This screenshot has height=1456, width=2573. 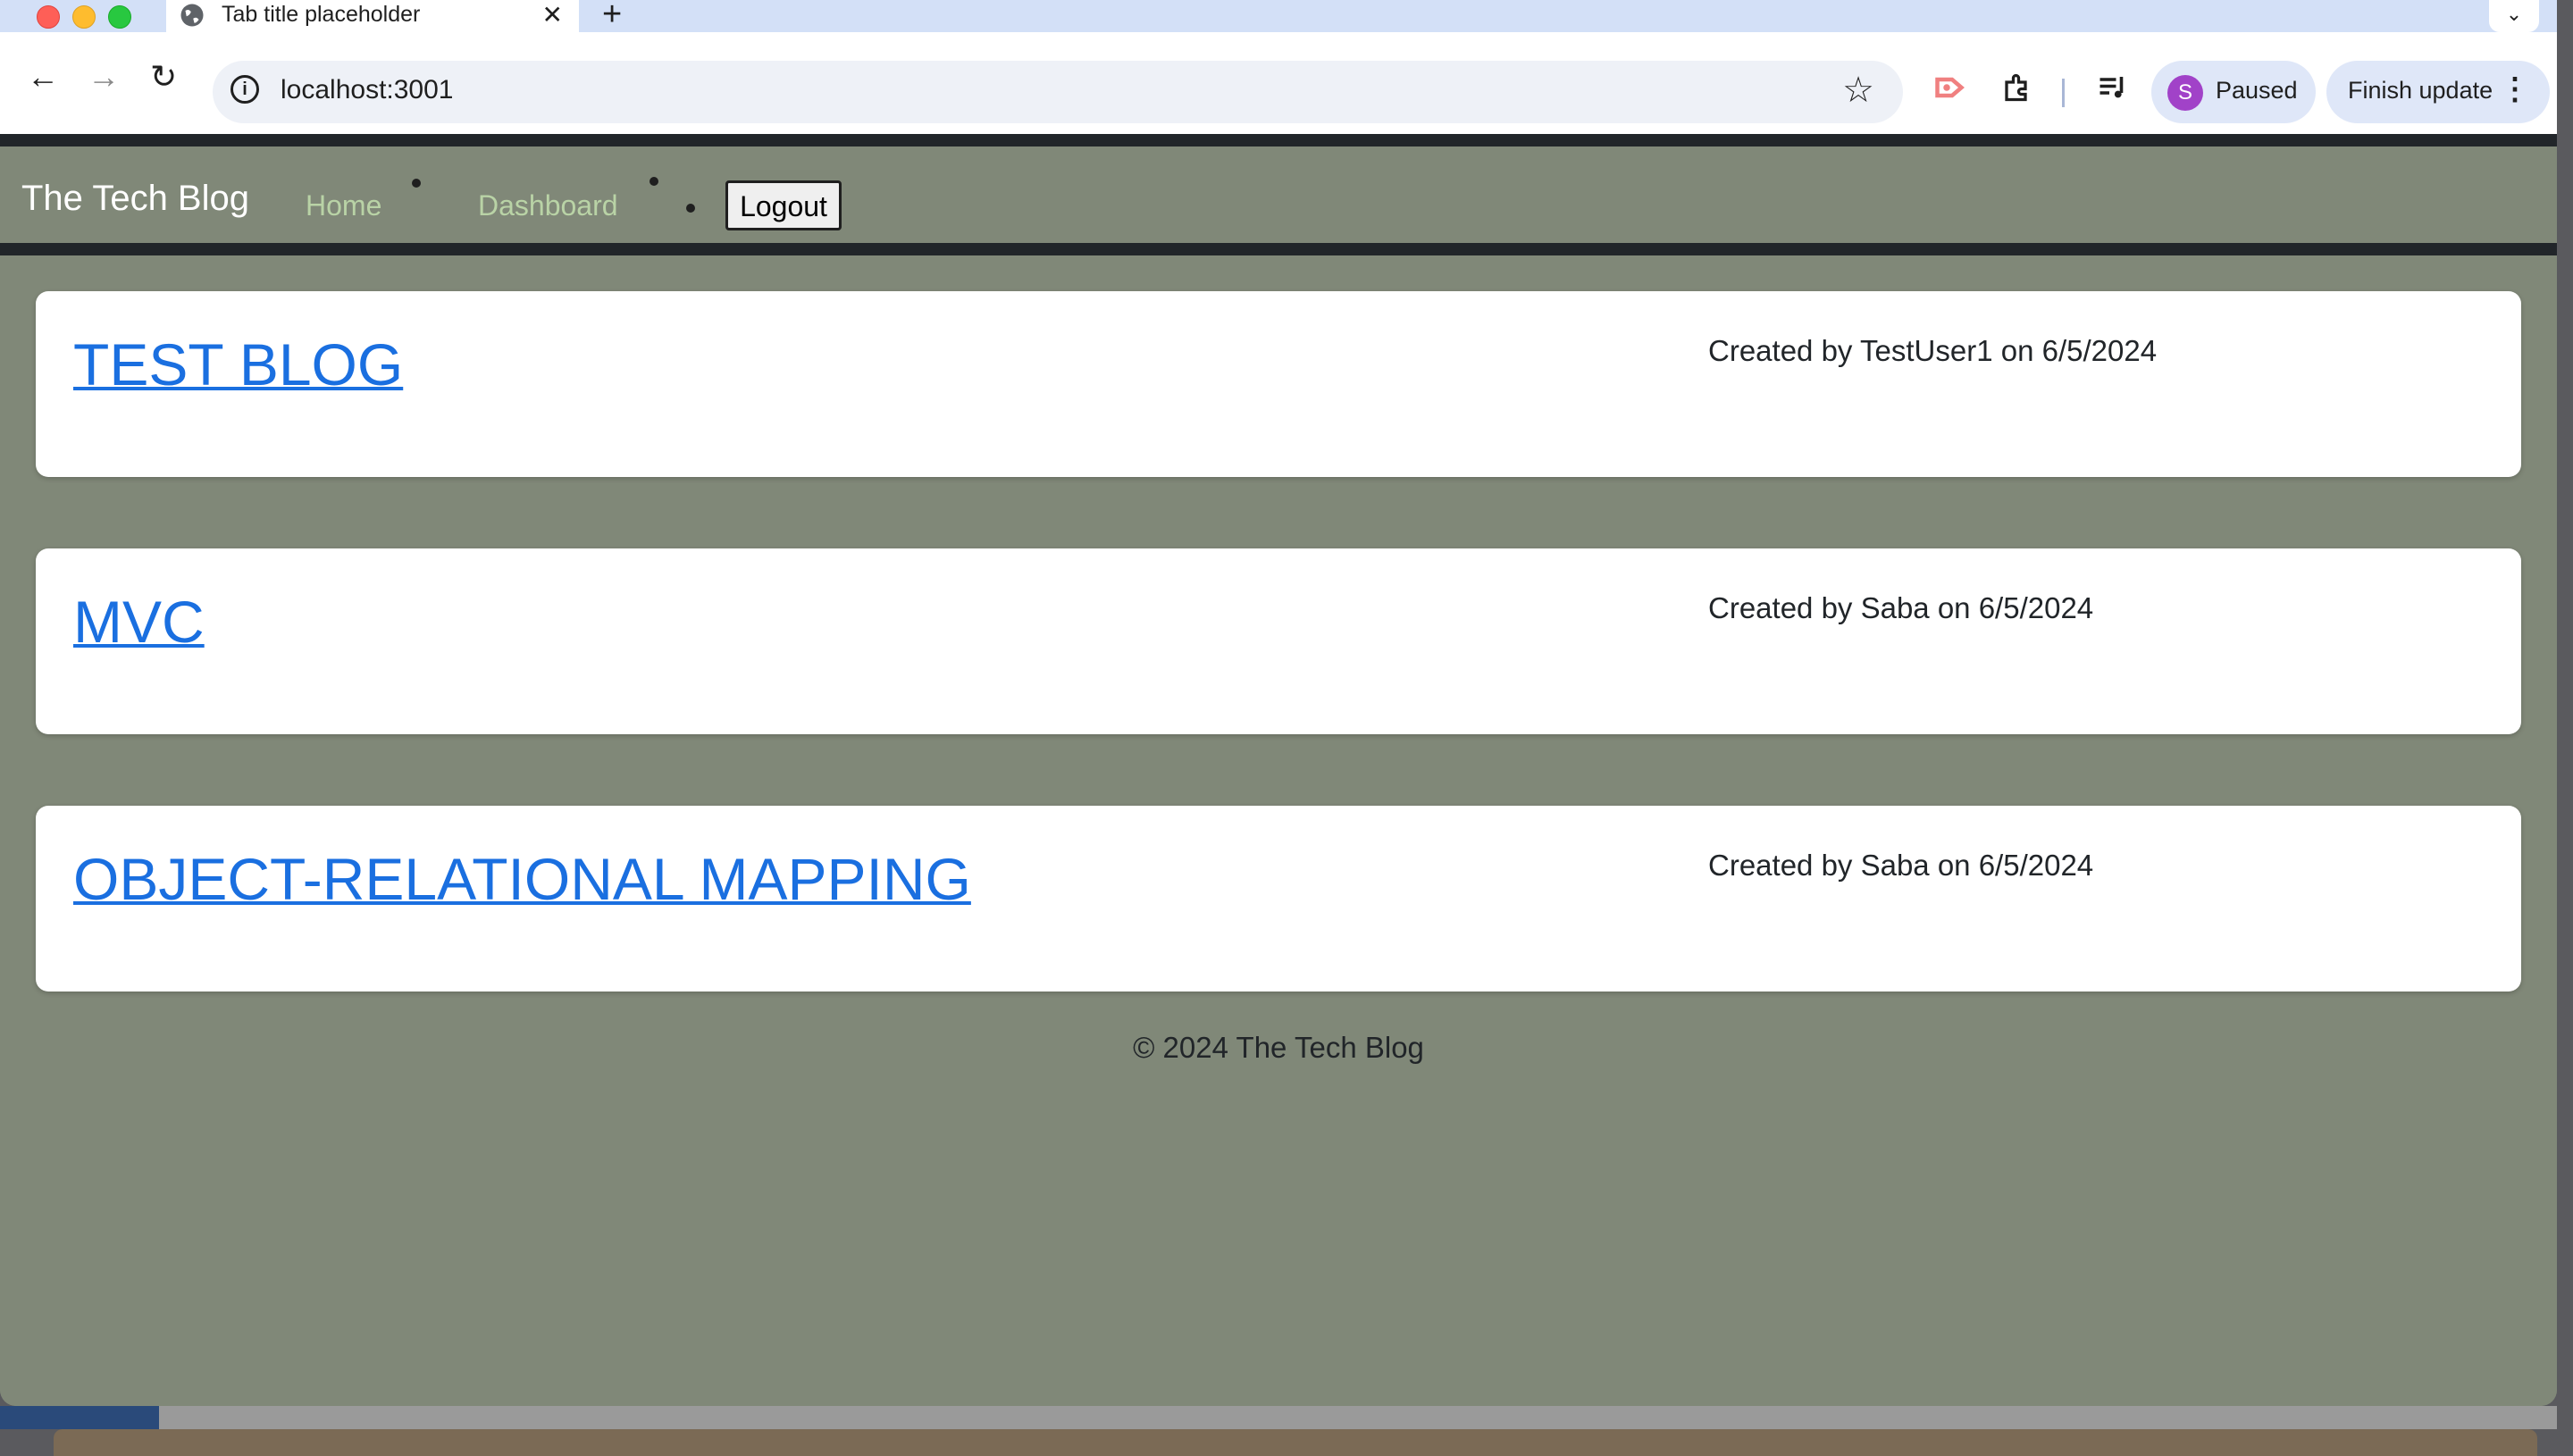 What do you see at coordinates (139, 622) in the screenshot?
I see `post-title-link: MVC` at bounding box center [139, 622].